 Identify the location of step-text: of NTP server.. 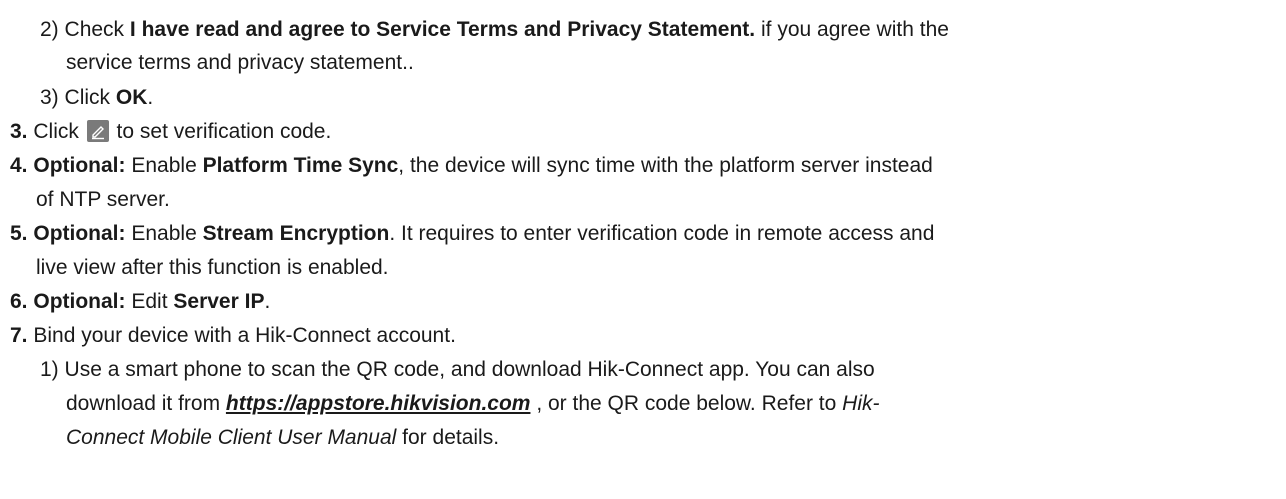
(103, 199).